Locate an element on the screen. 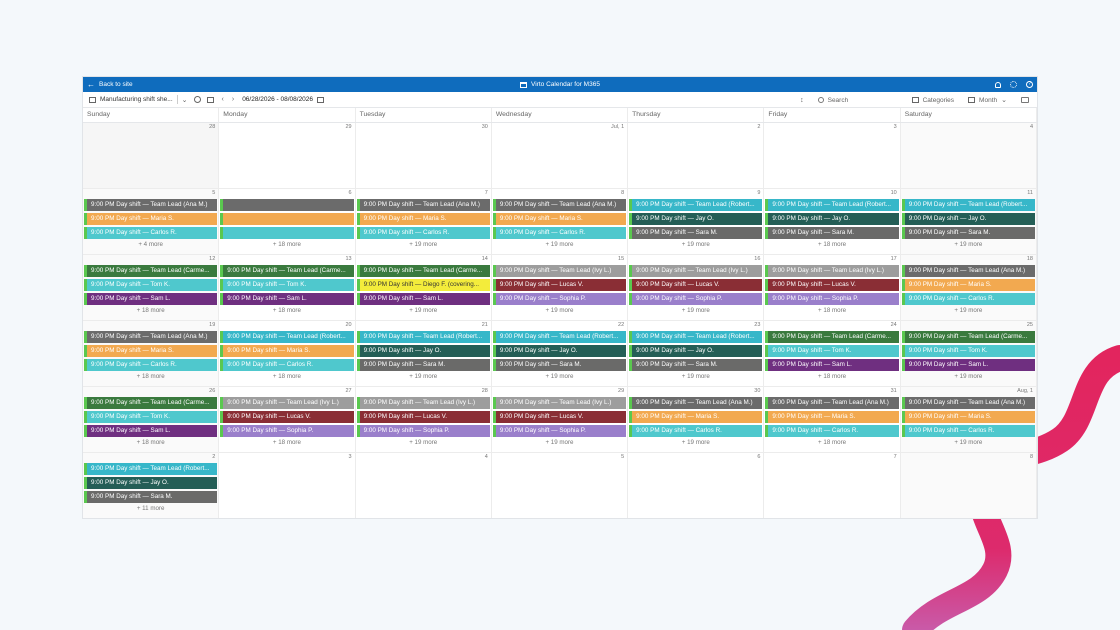 The height and width of the screenshot is (630, 1120). resize-icon: ↕ is located at coordinates (802, 100).